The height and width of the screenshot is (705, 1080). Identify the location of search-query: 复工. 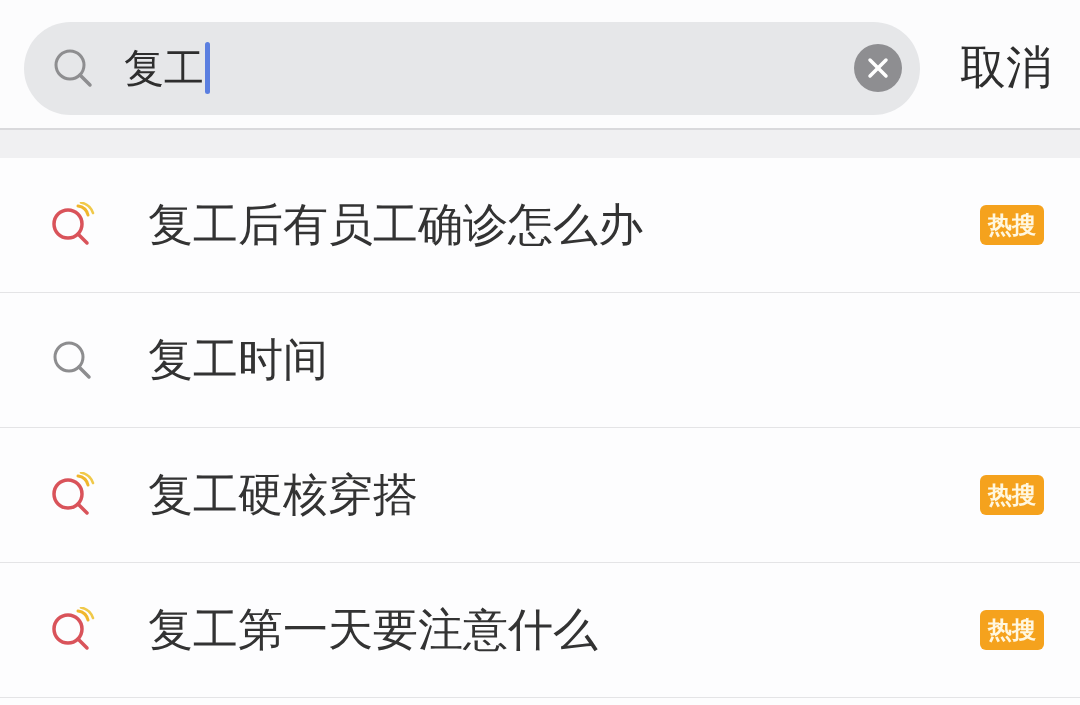
(164, 68).